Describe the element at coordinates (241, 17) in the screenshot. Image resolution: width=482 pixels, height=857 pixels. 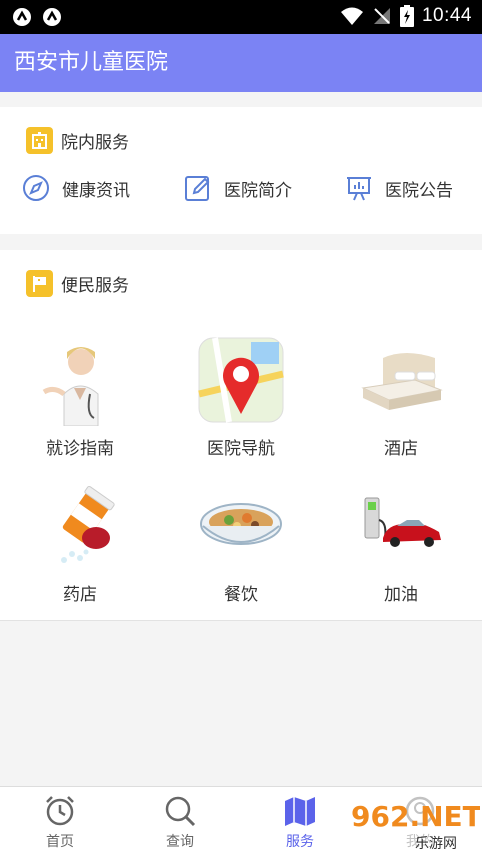
I see `status-bar: 10:44` at that location.